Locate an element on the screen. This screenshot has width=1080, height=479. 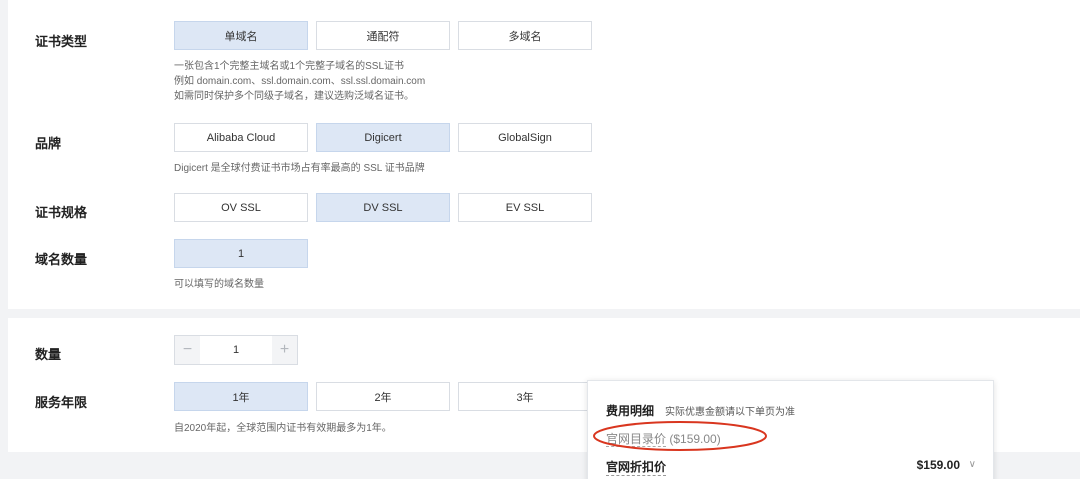
list-price: 官网目录价 ($159.00) is located at coordinates (663, 438).